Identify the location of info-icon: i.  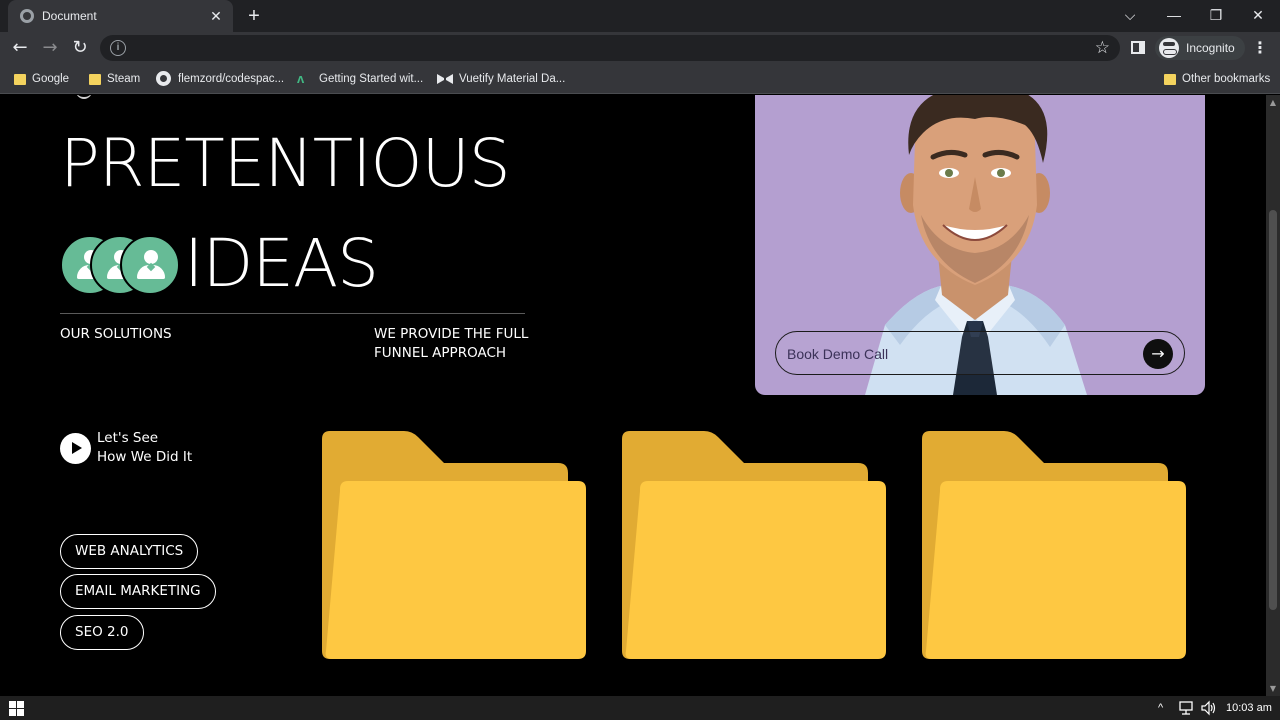
(118, 48).